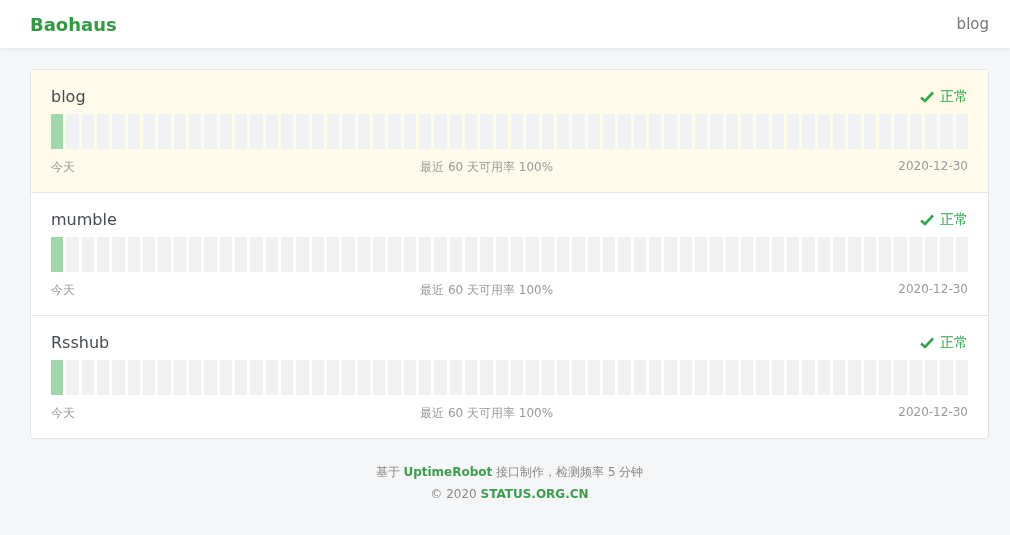 Image resolution: width=1010 pixels, height=535 pixels. I want to click on monitor-name: mumble, so click(84, 219).